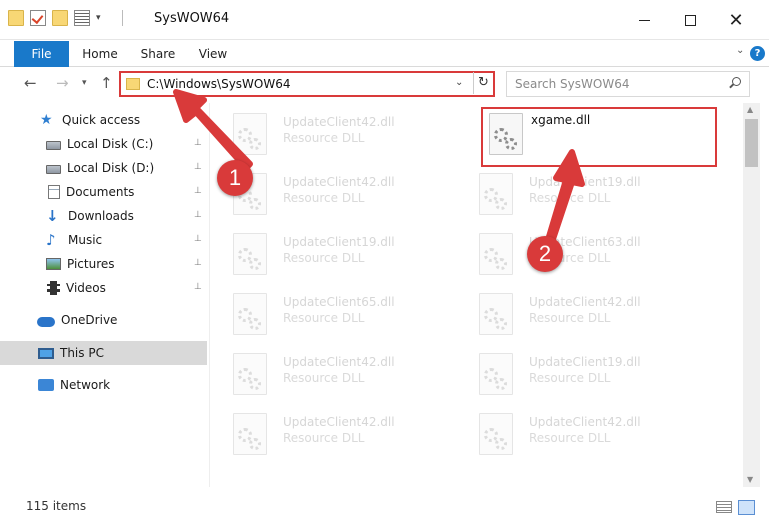  I want to click on address-path: C:\Windows\SysWOW64, so click(219, 84).